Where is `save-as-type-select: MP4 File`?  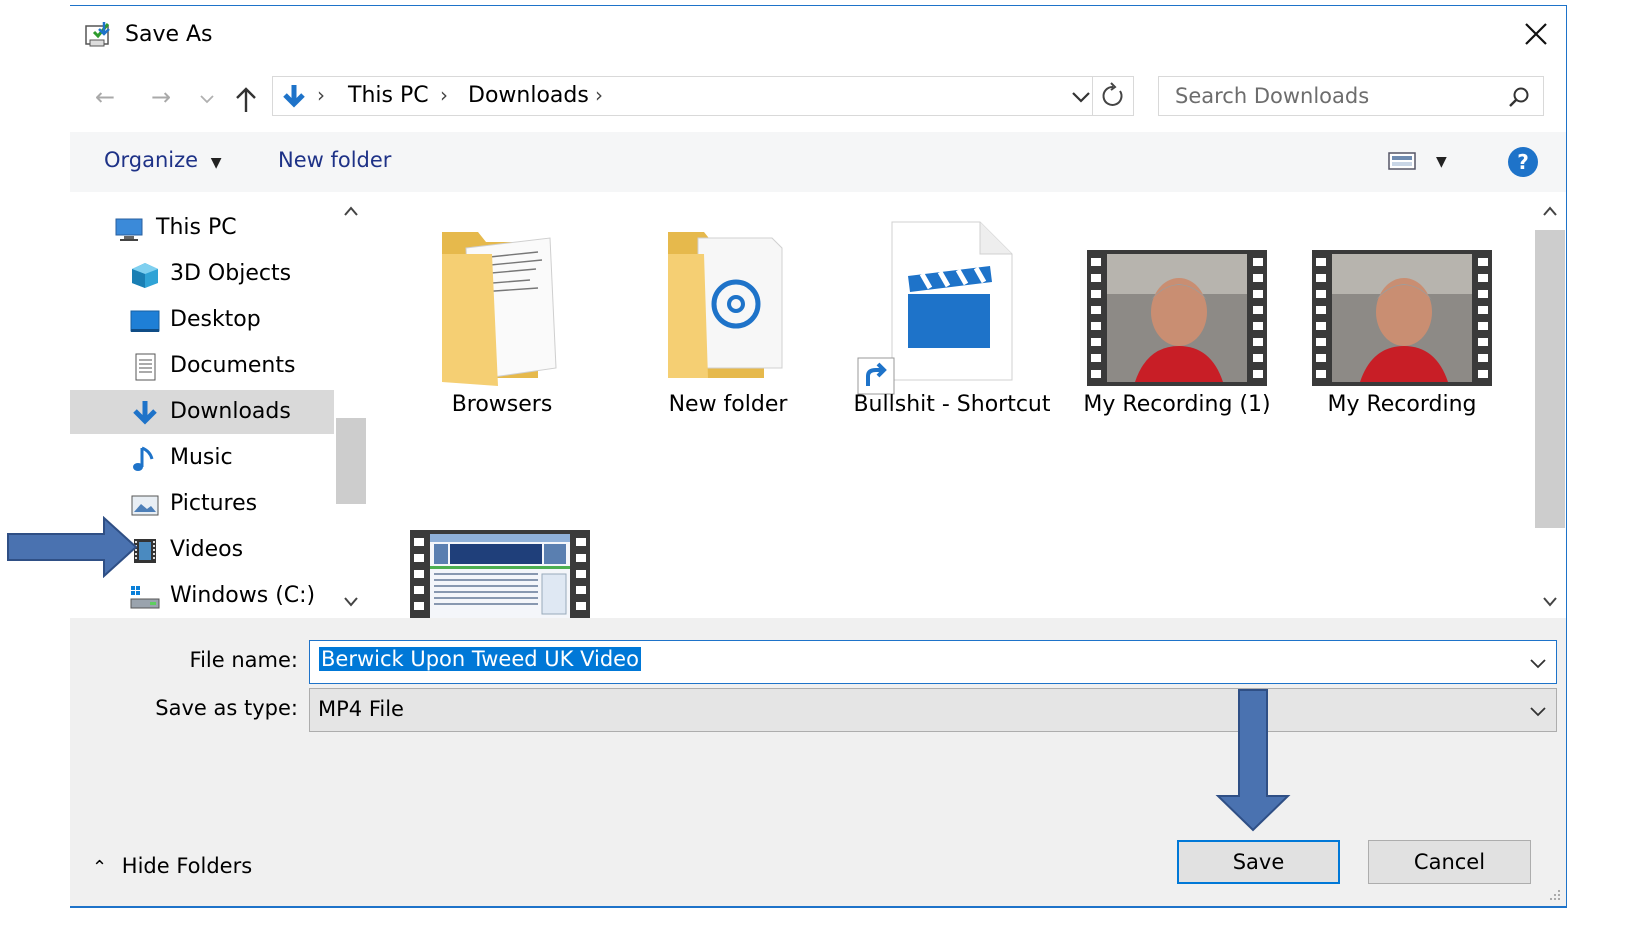
save-as-type-select: MP4 File is located at coordinates (933, 710).